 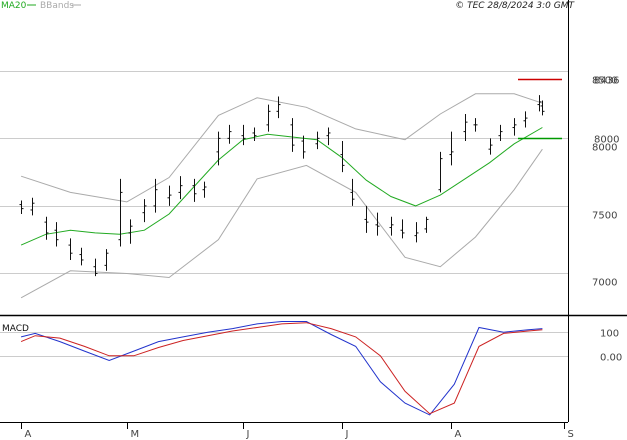 I want to click on price-axis-area, so click(x=597, y=162).